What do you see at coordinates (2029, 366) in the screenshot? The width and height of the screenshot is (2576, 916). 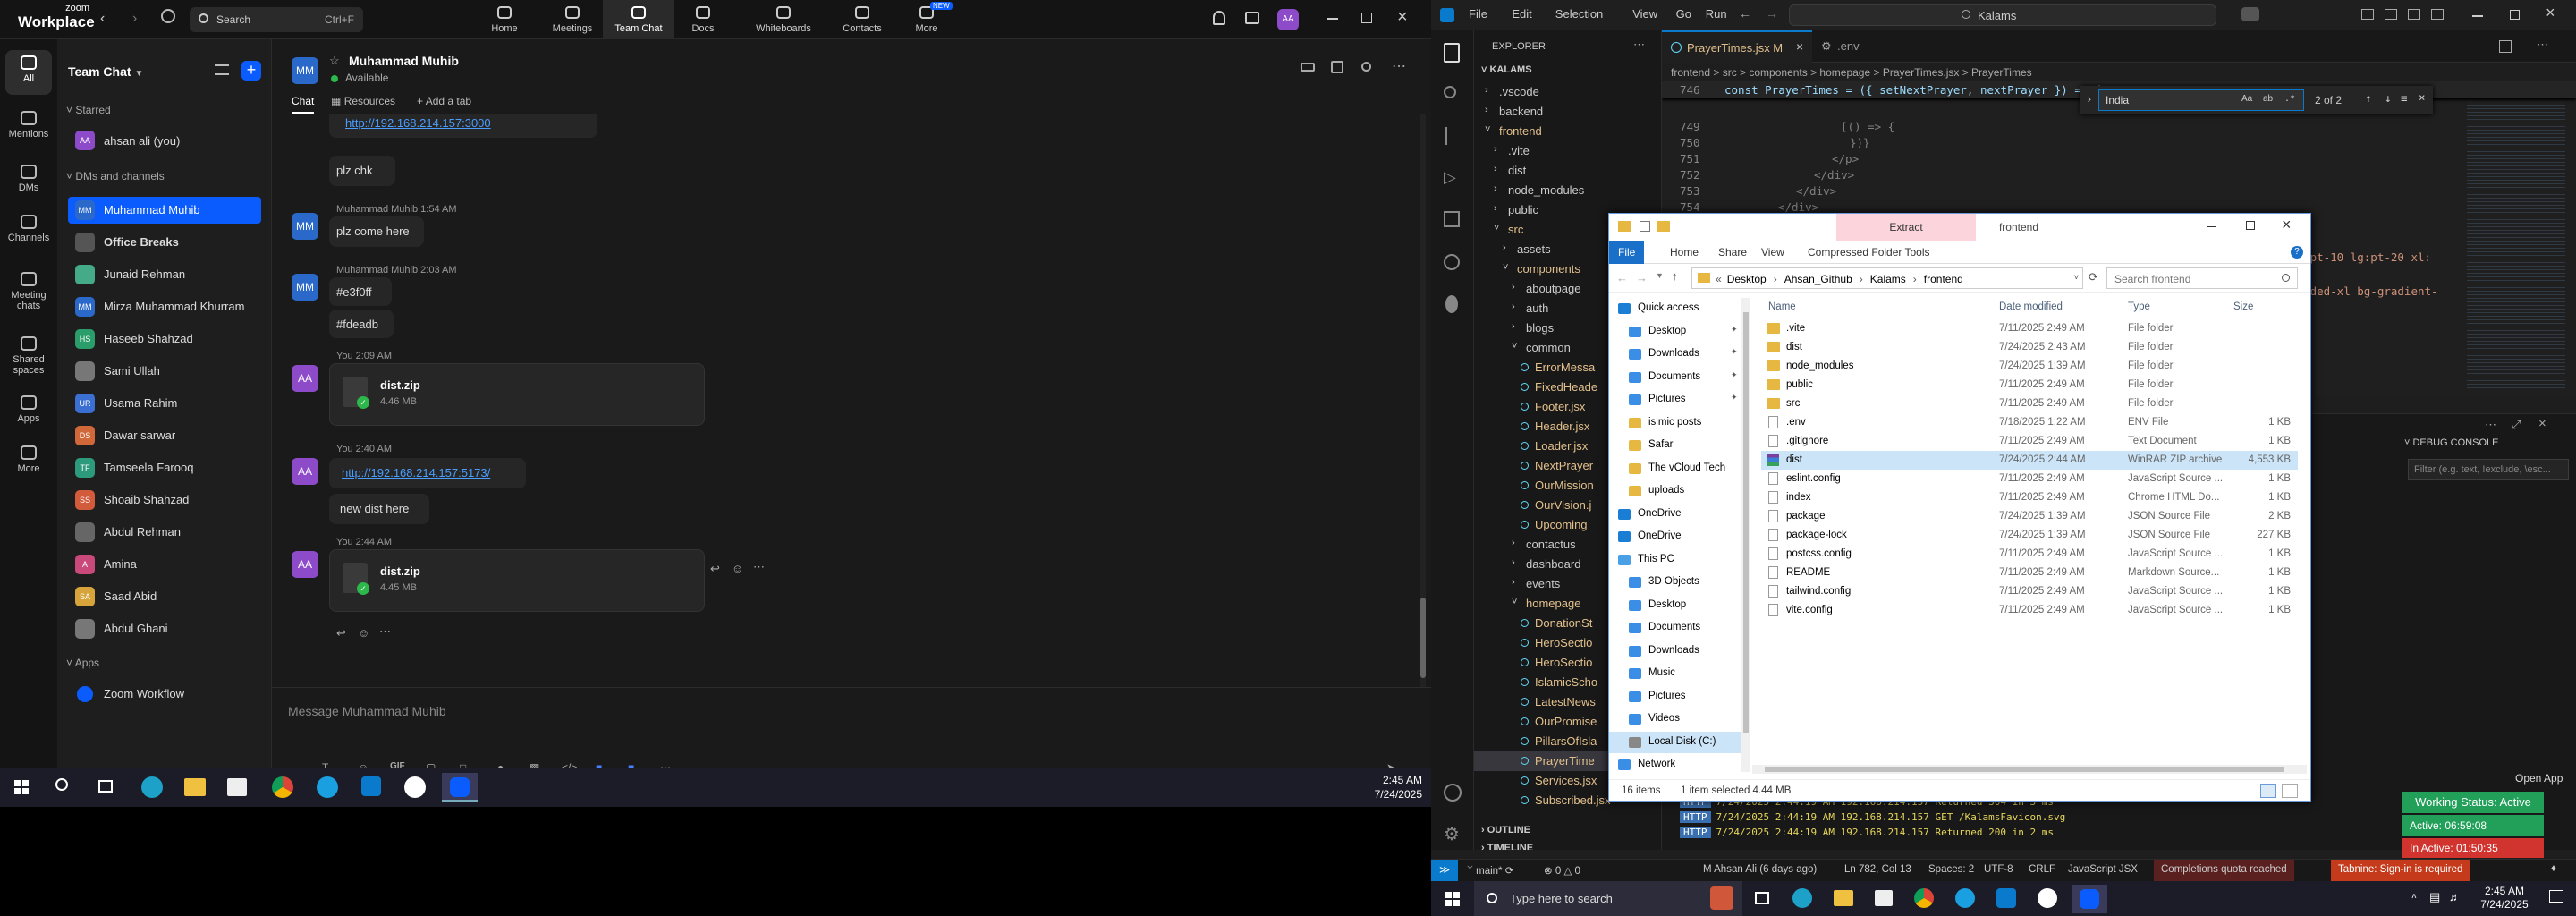 I see `file-row: node_modules 7/24/2025 1:39 AM File folder` at bounding box center [2029, 366].